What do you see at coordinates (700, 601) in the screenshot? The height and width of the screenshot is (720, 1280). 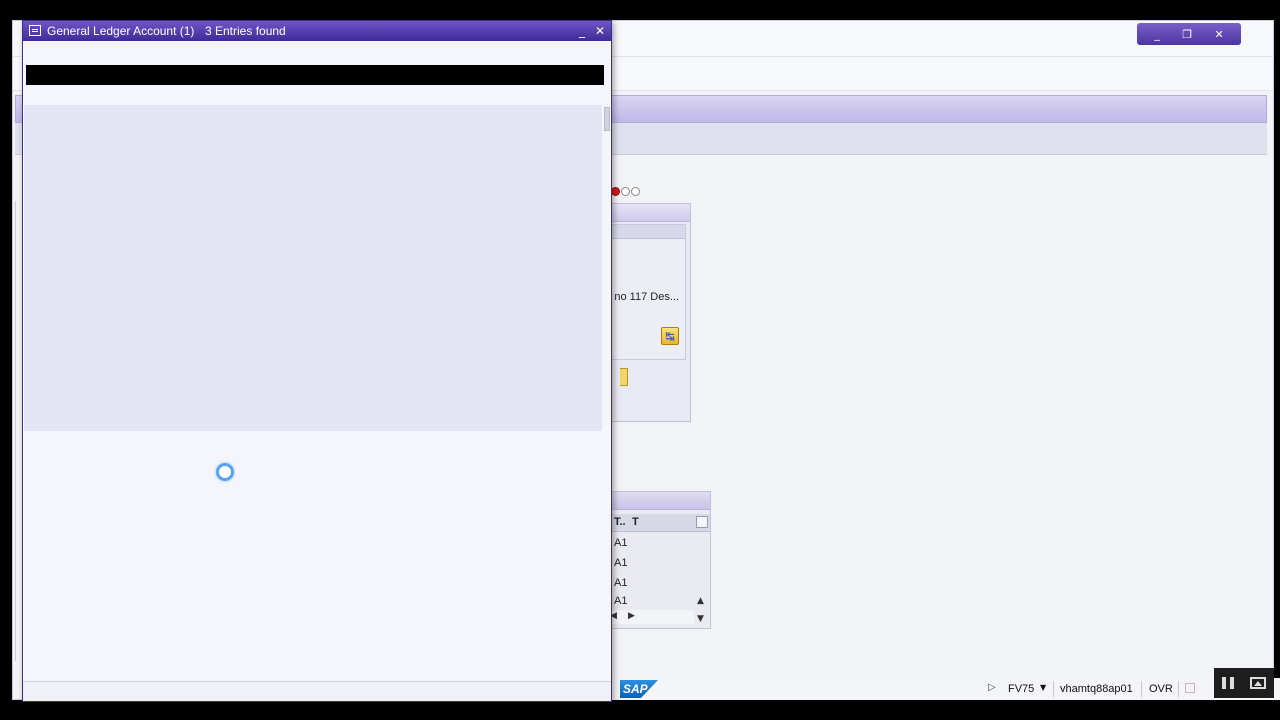 I see `scroll-up-icon: ▲` at bounding box center [700, 601].